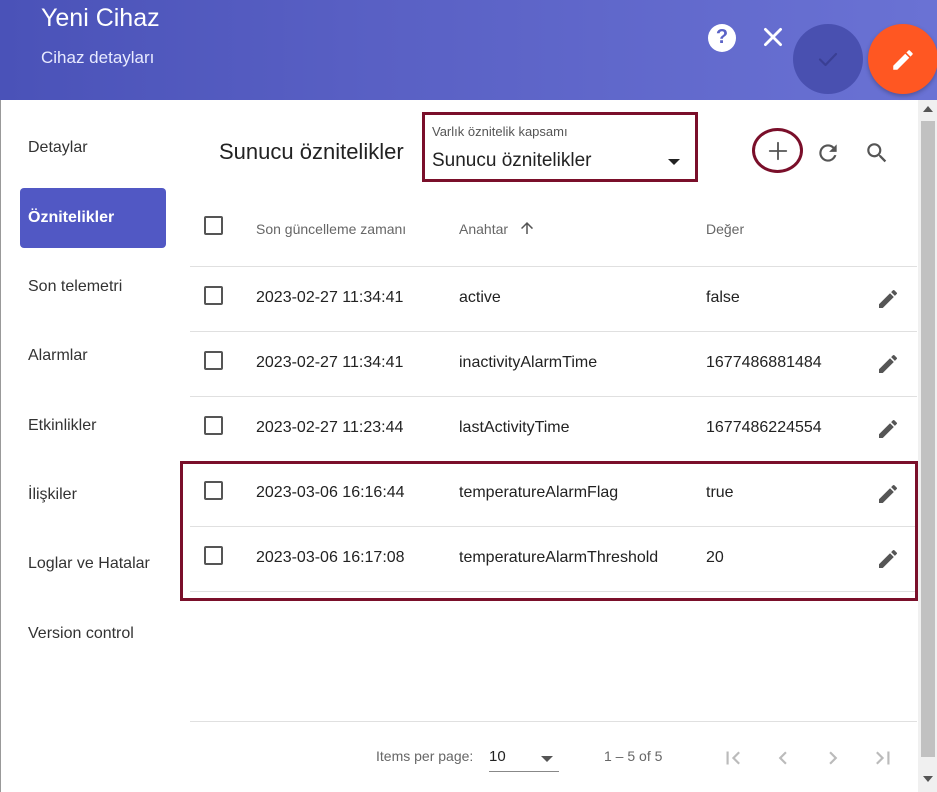  Describe the element at coordinates (733, 758) in the screenshot. I see `first-page-icon` at that location.